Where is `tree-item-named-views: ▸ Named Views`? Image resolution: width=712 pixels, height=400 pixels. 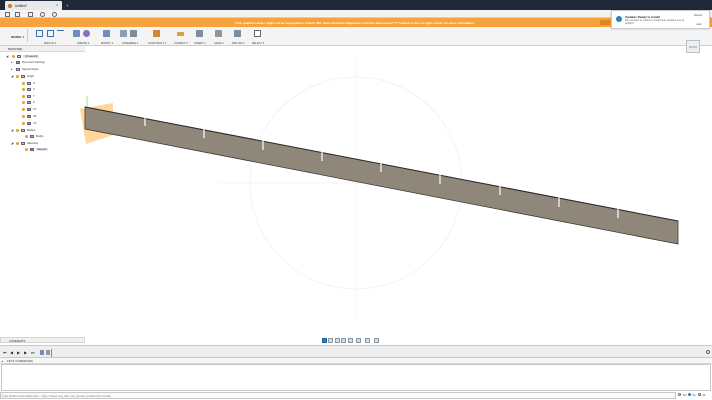 tree-item-named-views: ▸ Named Views is located at coordinates (41, 69).